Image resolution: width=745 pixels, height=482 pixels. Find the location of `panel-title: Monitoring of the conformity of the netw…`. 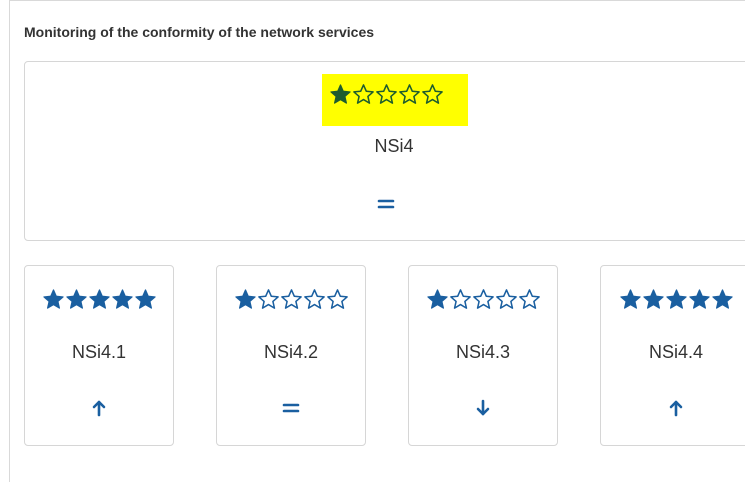

panel-title: Monitoring of the conformity of the netw… is located at coordinates (199, 32).